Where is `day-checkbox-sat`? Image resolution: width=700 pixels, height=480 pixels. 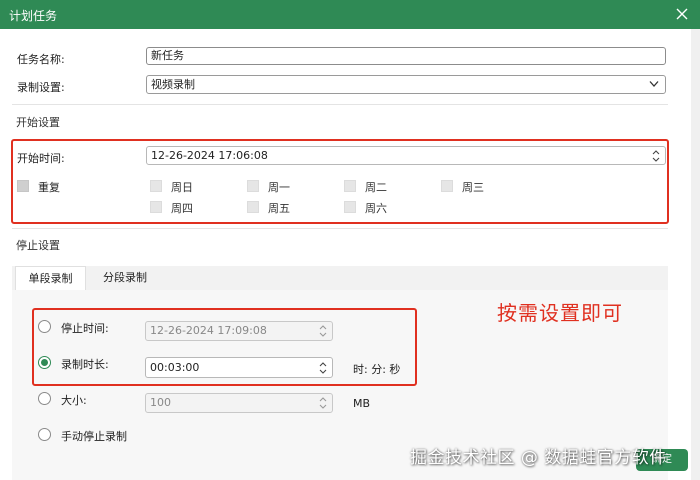
day-checkbox-sat is located at coordinates (350, 207).